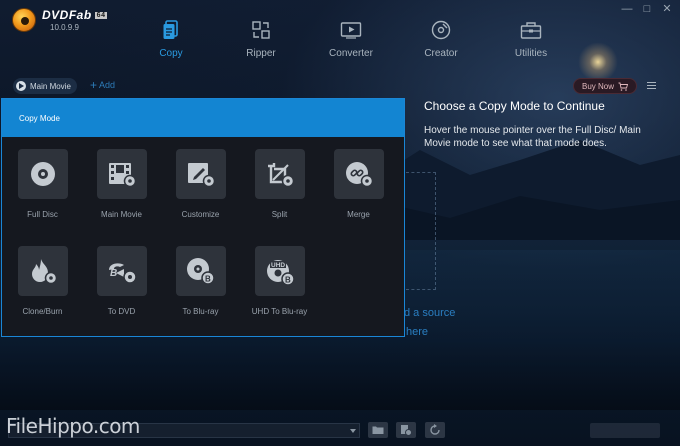 The height and width of the screenshot is (446, 680). I want to click on mode-merge: Merge, so click(358, 189).